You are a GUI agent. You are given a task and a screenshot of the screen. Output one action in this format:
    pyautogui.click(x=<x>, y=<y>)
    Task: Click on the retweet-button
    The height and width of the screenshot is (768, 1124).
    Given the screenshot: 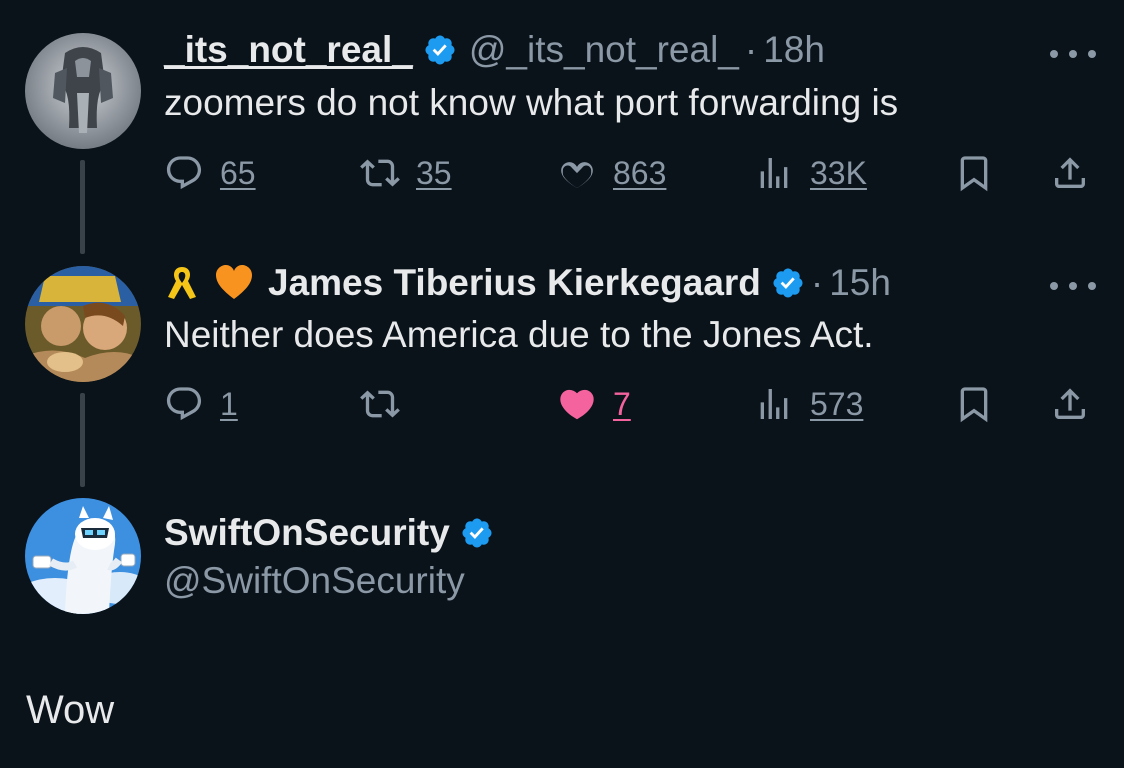 What is the action you would take?
    pyautogui.click(x=380, y=404)
    